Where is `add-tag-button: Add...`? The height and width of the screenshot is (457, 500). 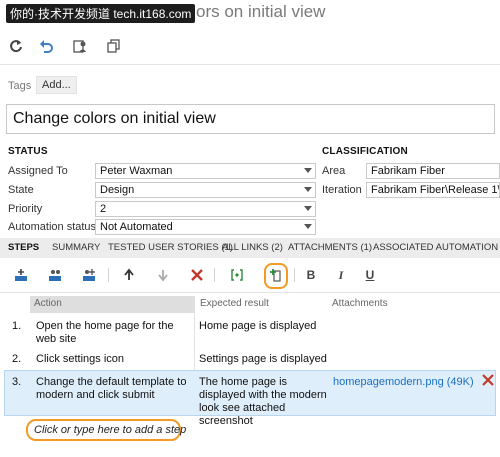 add-tag-button: Add... is located at coordinates (56, 85).